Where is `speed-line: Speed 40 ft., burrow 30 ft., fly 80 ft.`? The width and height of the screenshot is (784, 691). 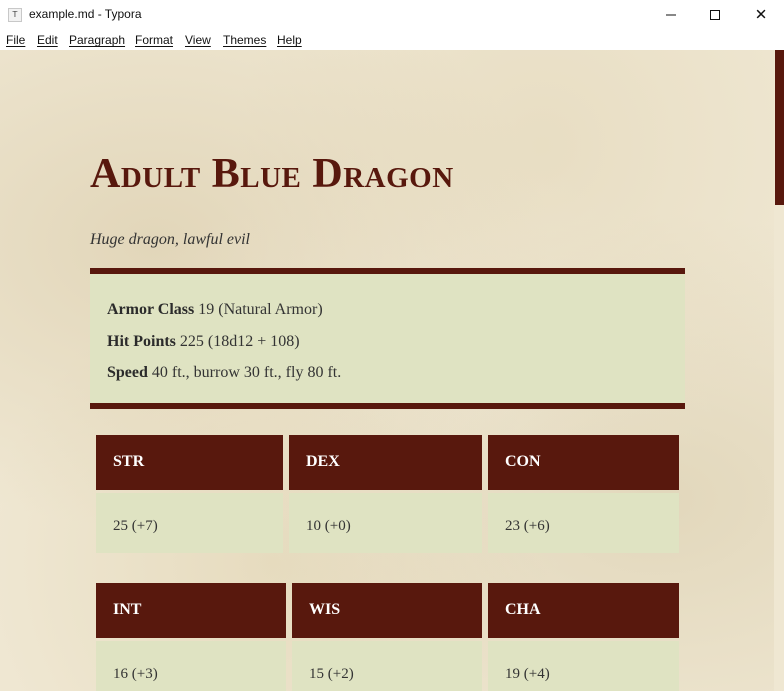 speed-line: Speed 40 ft., burrow 30 ft., fly 80 ft. is located at coordinates (224, 373).